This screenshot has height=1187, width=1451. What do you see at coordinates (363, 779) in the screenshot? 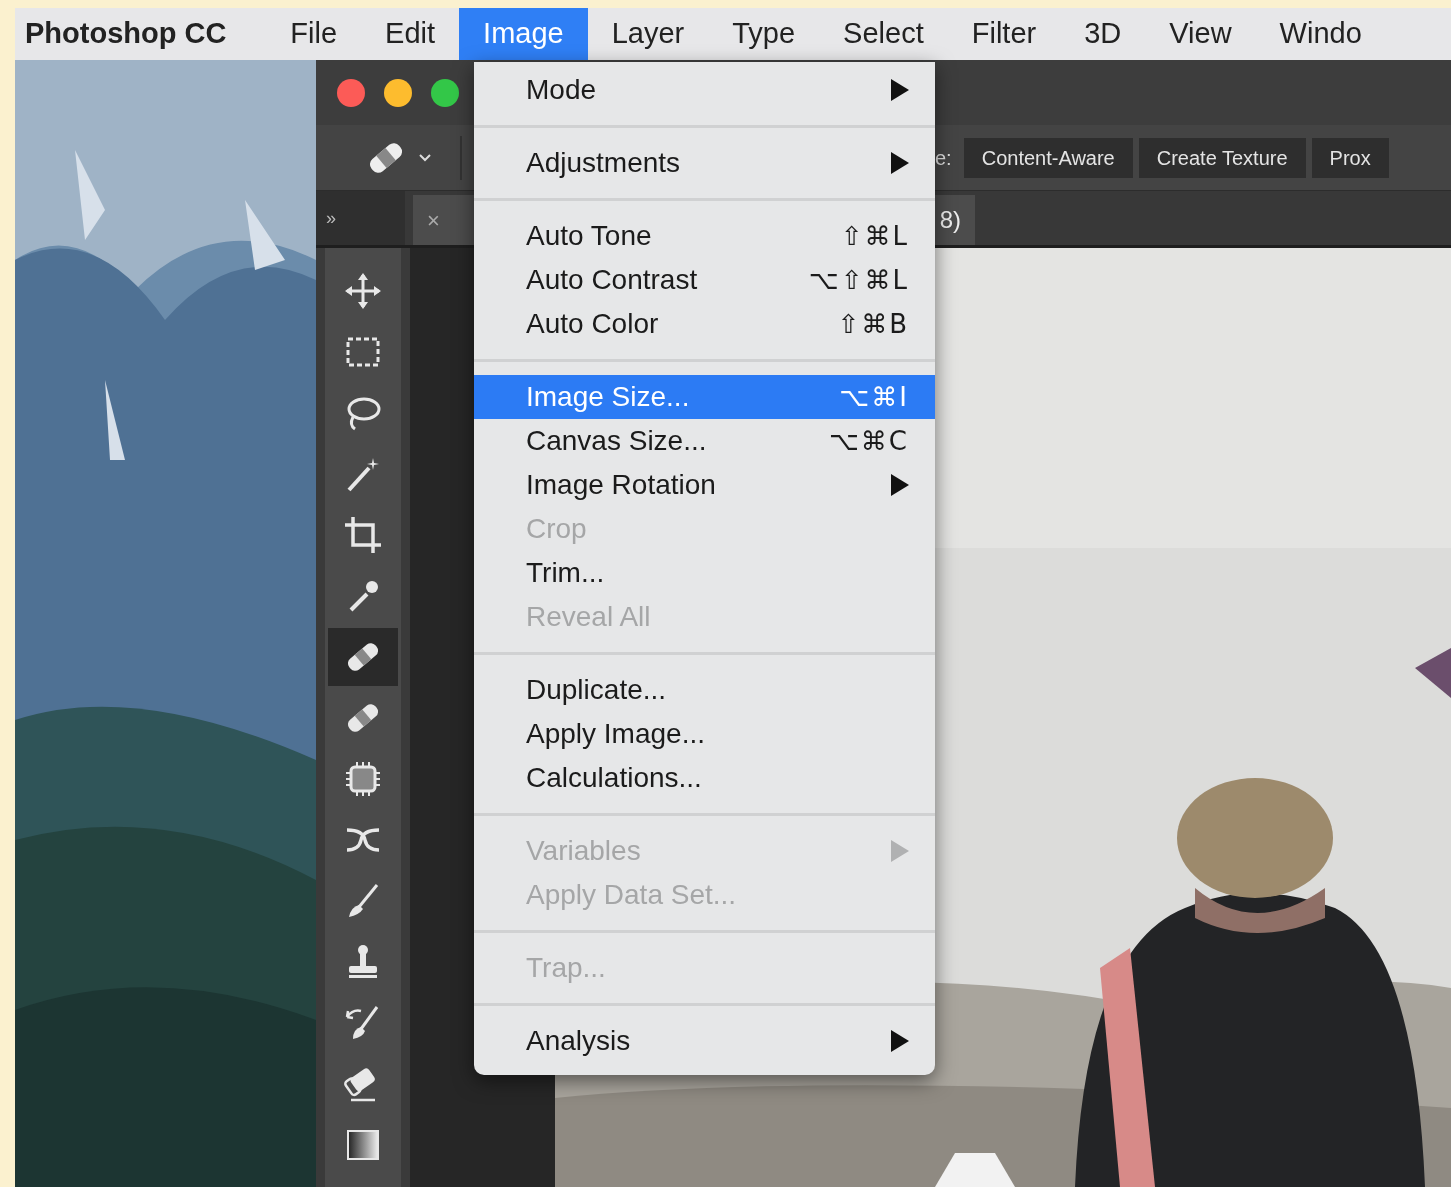
I see `patch-icon` at bounding box center [363, 779].